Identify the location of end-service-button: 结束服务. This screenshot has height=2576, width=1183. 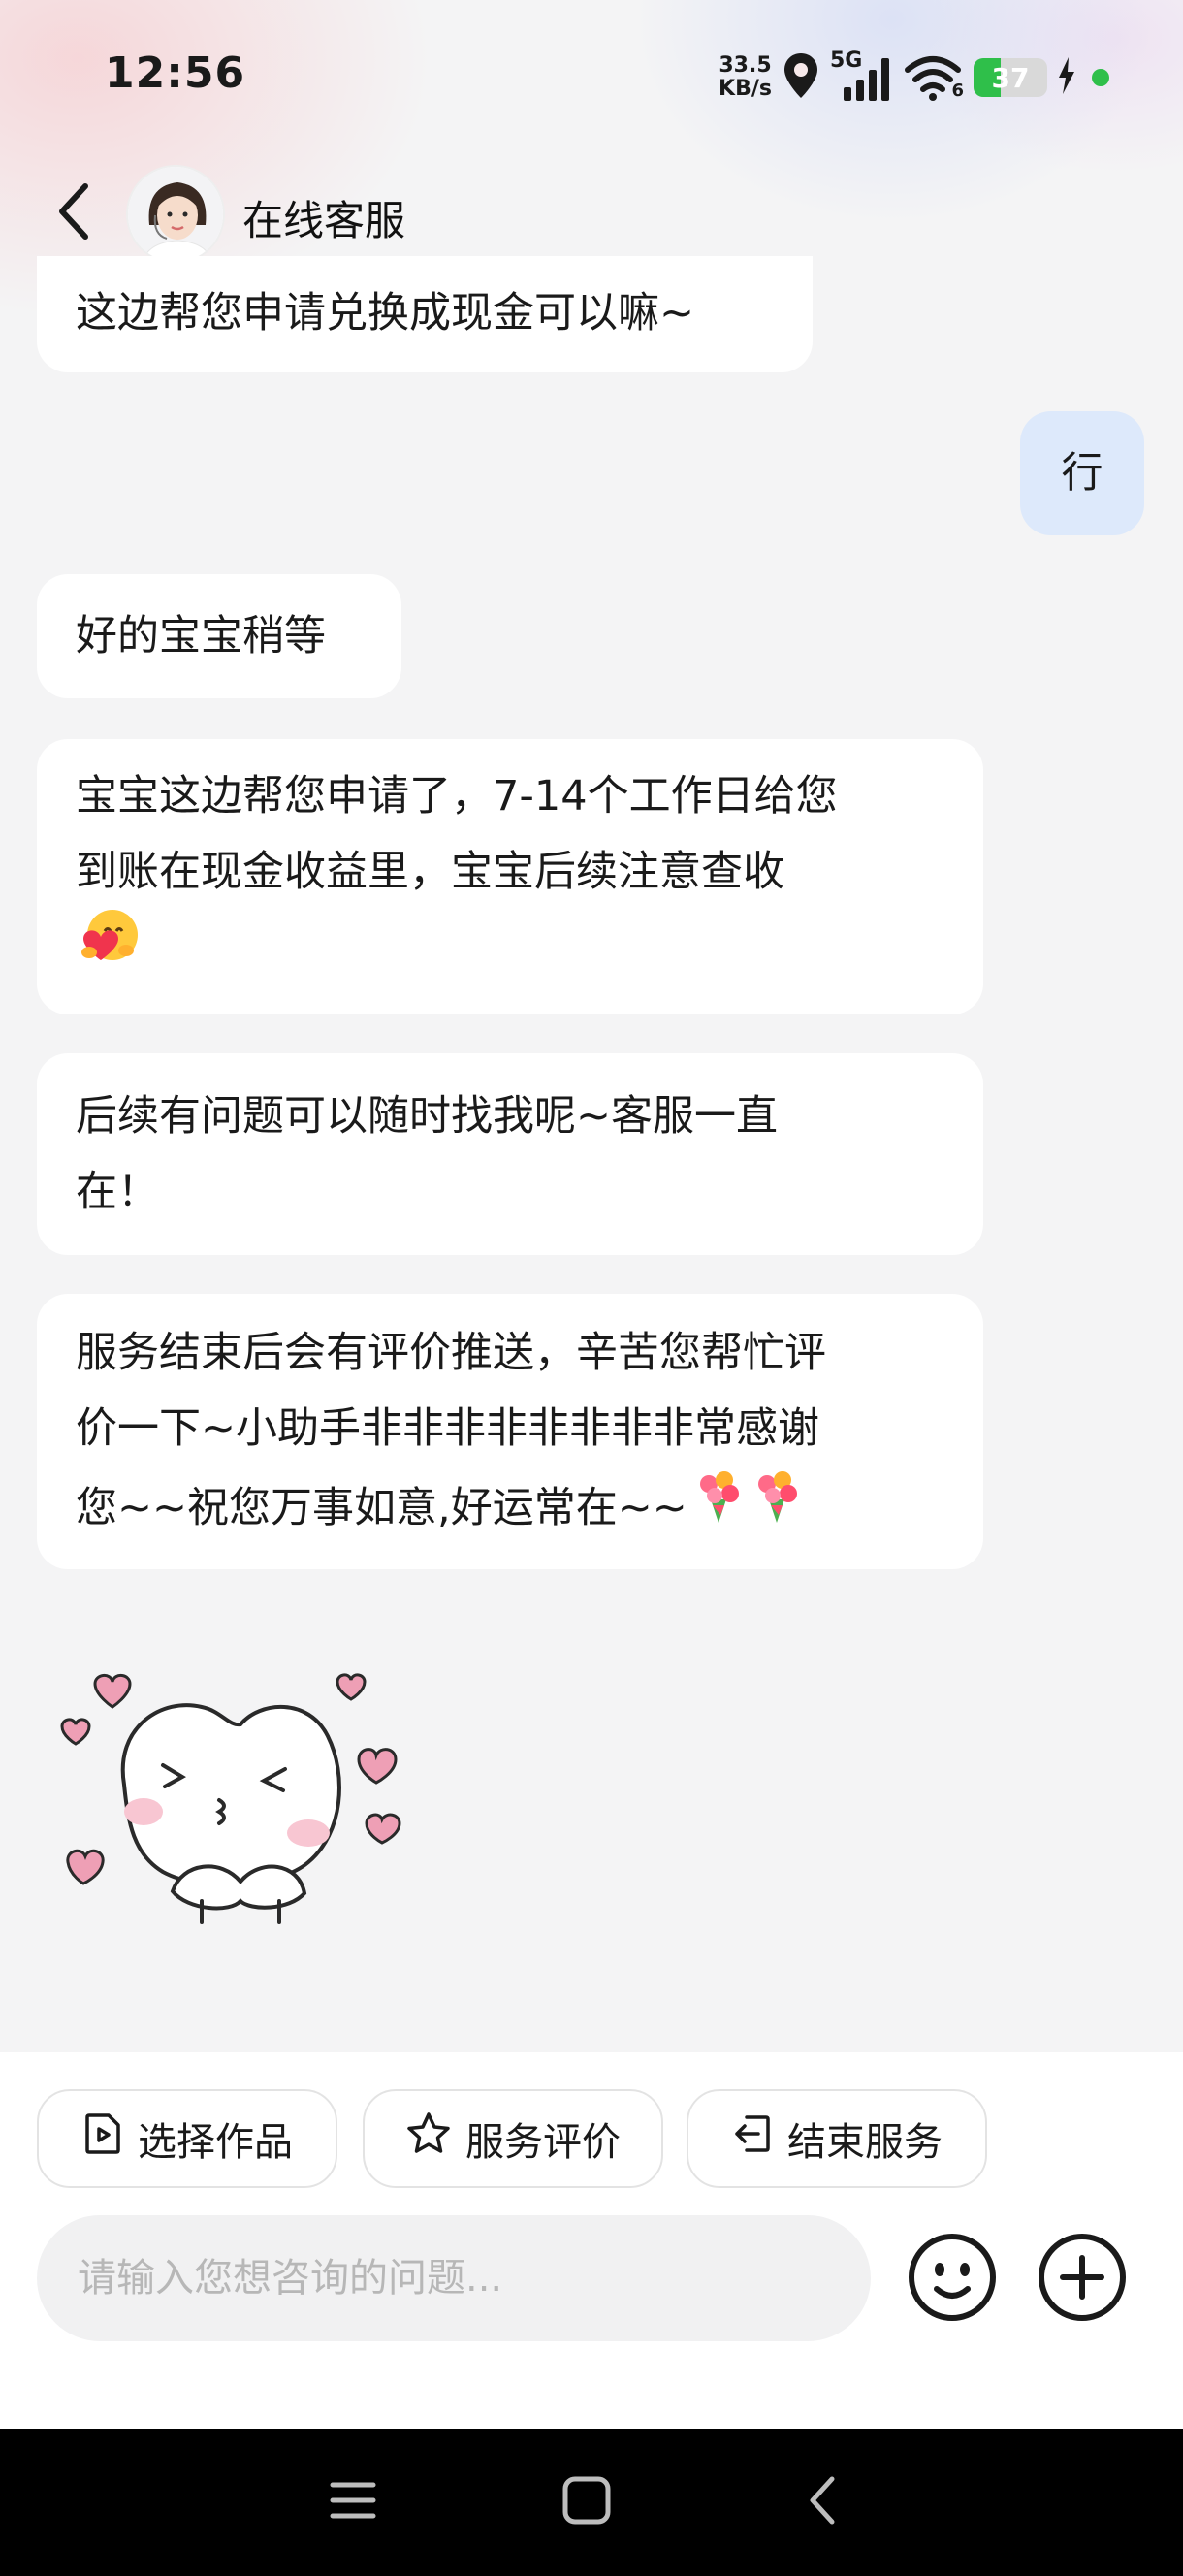
(837, 2138).